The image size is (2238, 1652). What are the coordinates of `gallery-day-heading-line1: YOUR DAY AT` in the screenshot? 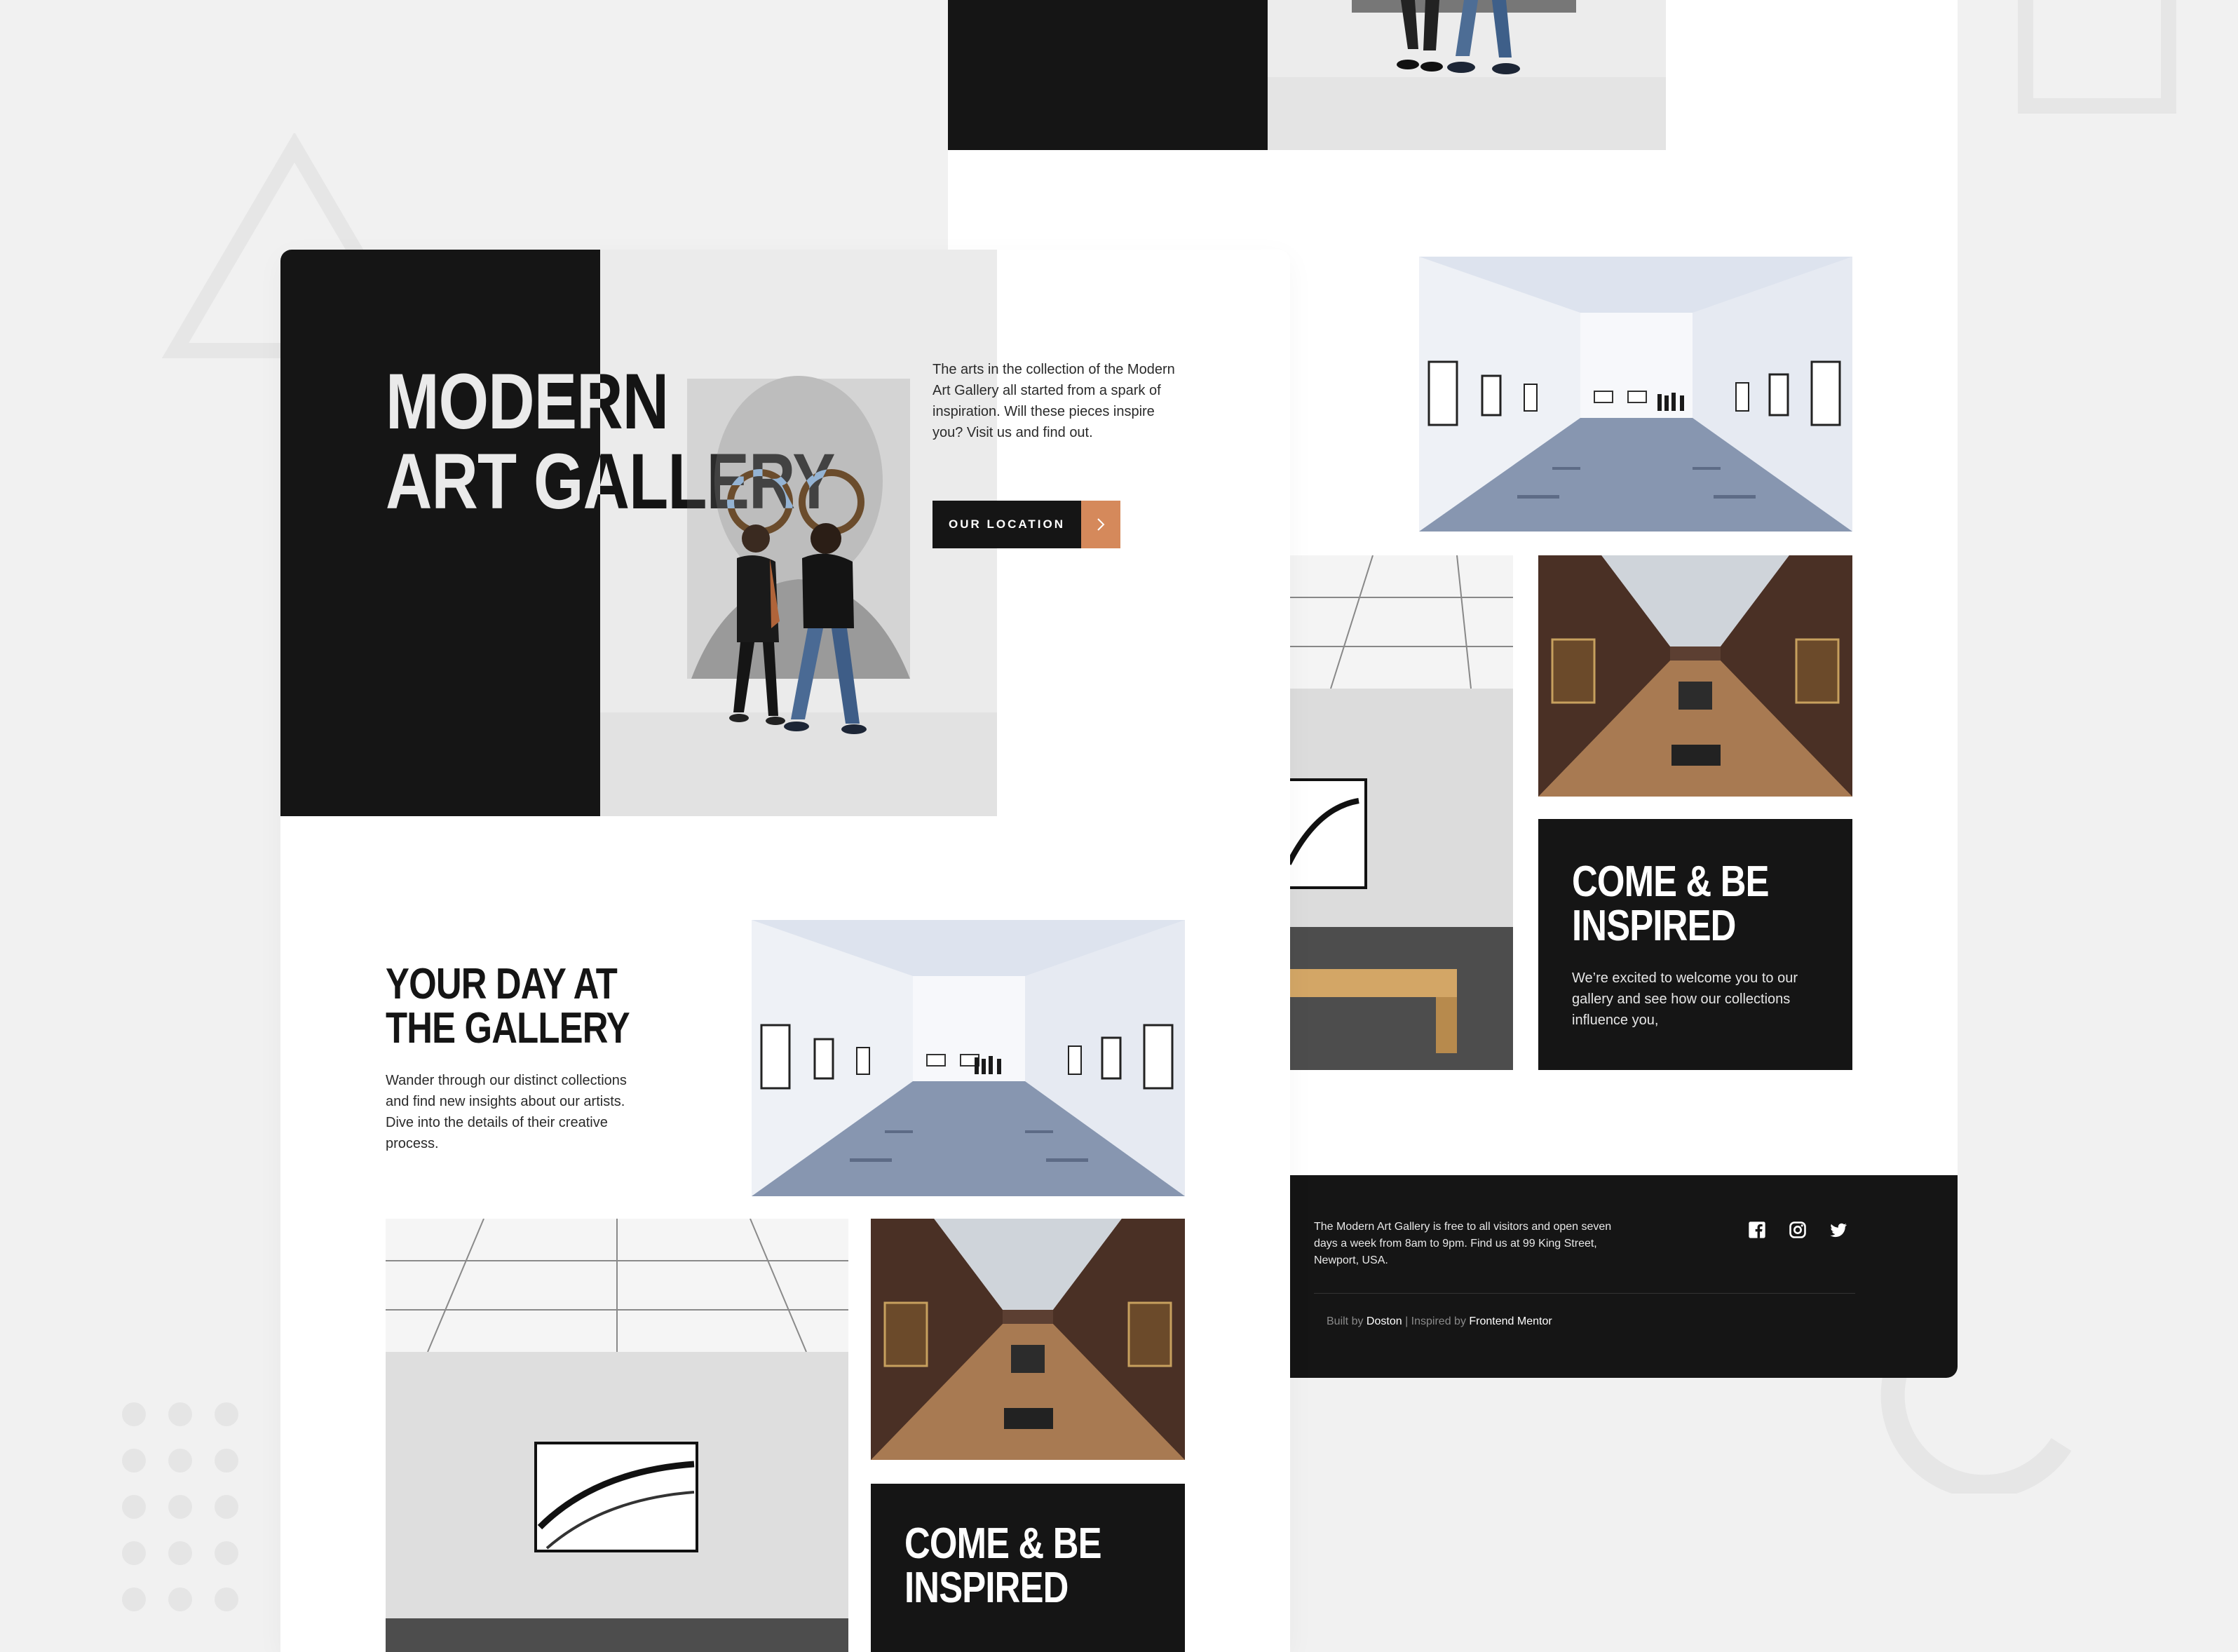 It's located at (502, 984).